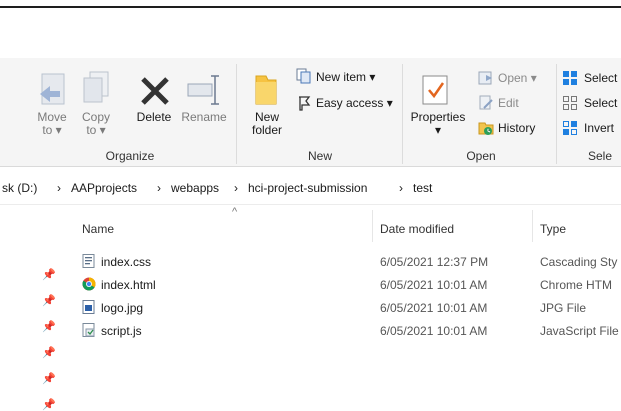 Image resolution: width=621 pixels, height=411 pixels. Describe the element at coordinates (570, 103) in the screenshot. I see `select-none-icon` at that location.